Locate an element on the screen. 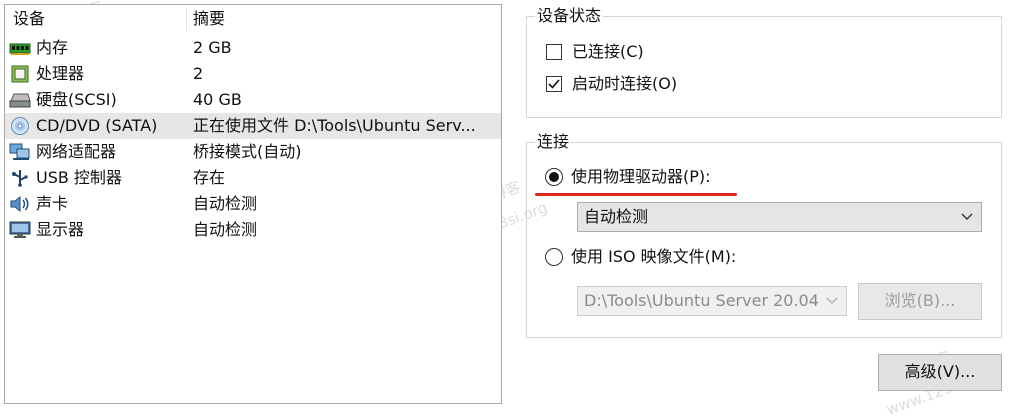 Image resolution: width=1012 pixels, height=419 pixels. device-name: USB 控制器 is located at coordinates (79, 177).